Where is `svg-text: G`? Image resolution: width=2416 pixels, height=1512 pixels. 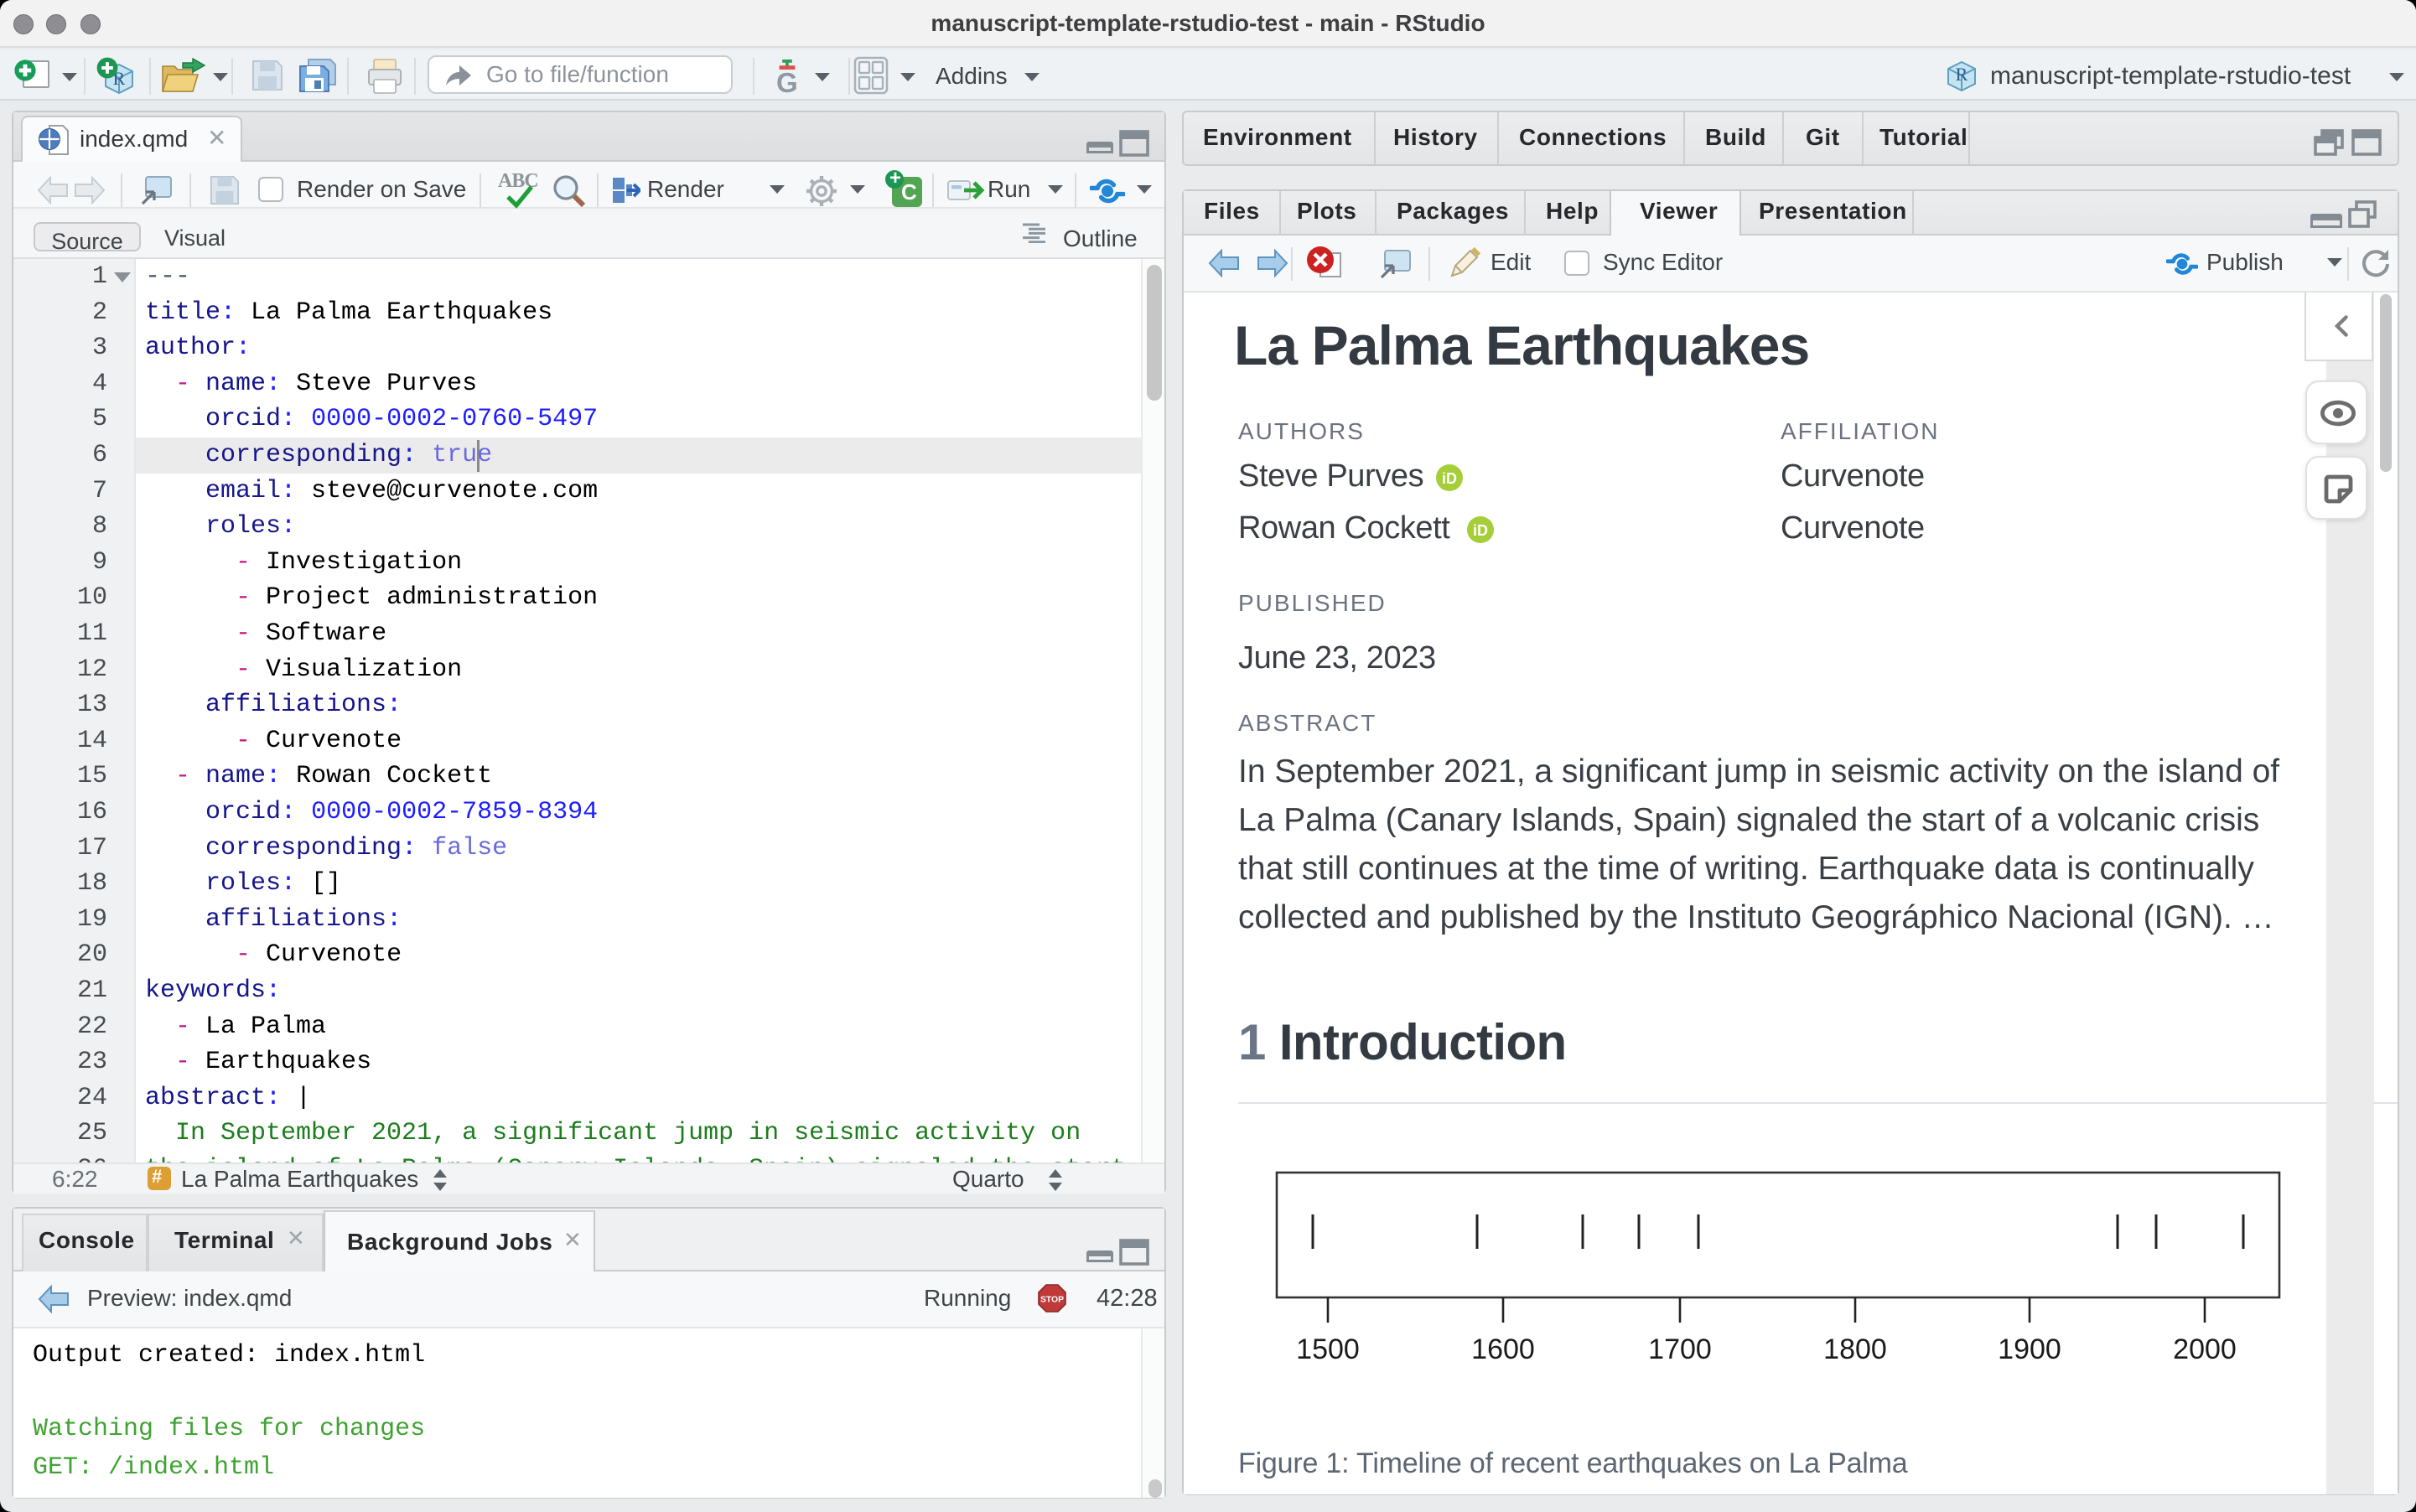 svg-text: G is located at coordinates (787, 80).